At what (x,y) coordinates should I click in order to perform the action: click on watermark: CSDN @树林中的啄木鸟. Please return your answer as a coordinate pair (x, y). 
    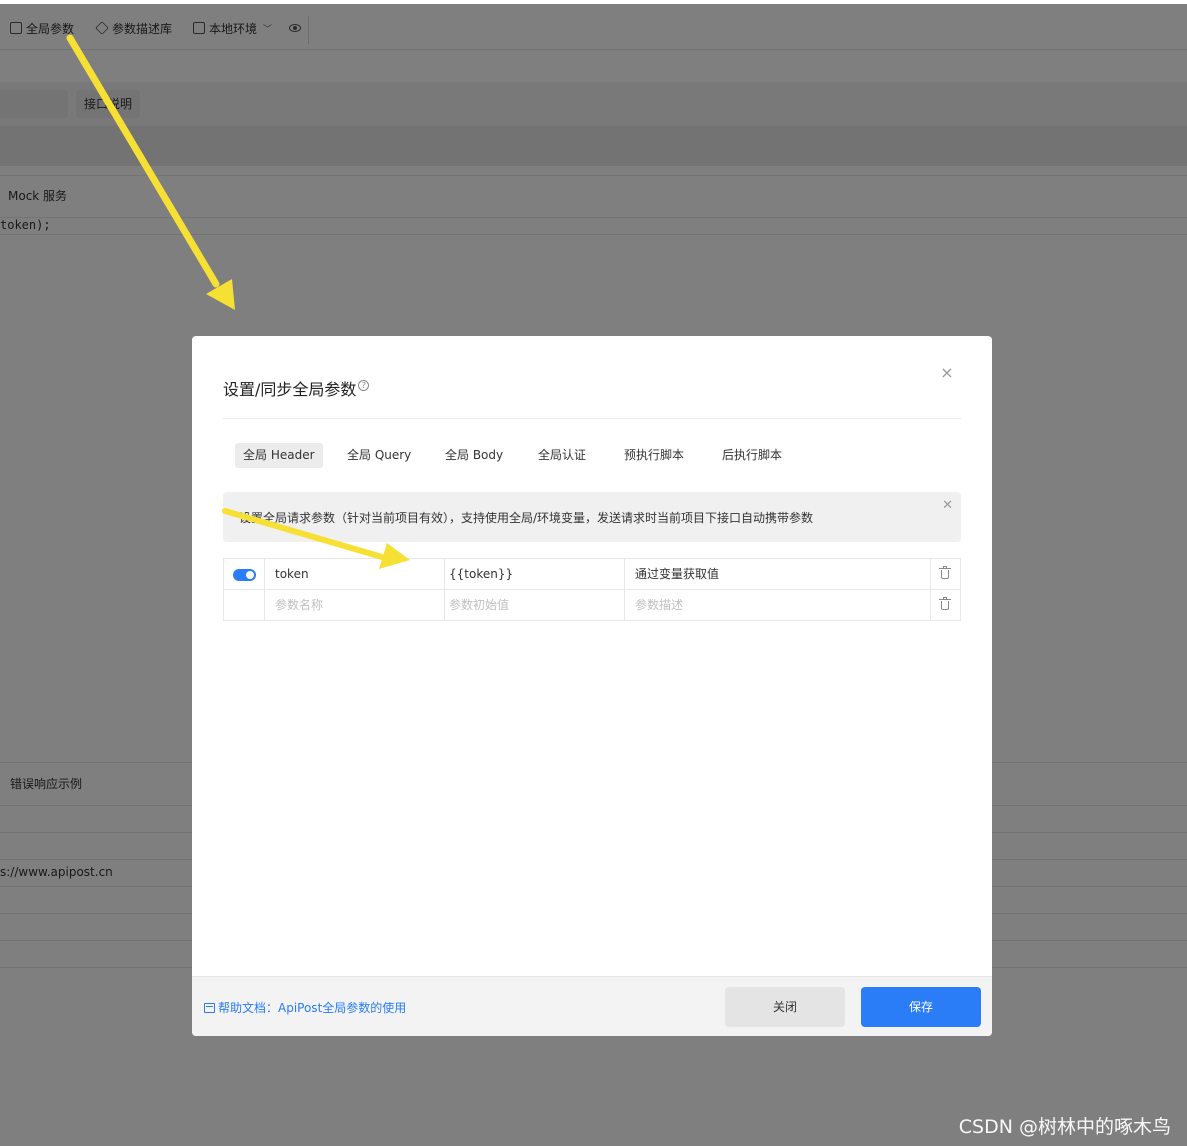
    Looking at the image, I should click on (1064, 1127).